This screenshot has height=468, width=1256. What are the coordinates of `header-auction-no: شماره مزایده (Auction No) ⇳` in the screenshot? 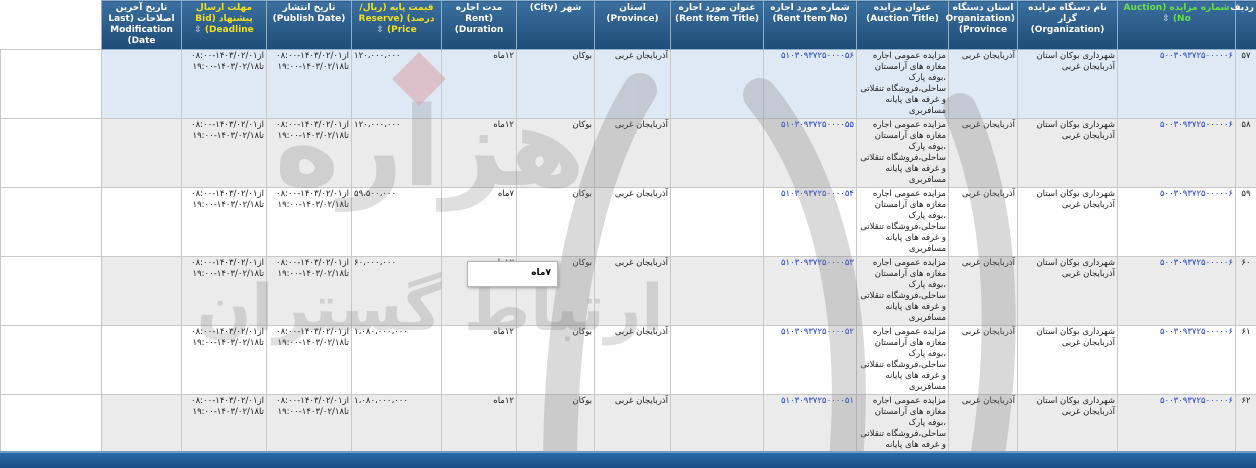 It's located at (1176, 25).